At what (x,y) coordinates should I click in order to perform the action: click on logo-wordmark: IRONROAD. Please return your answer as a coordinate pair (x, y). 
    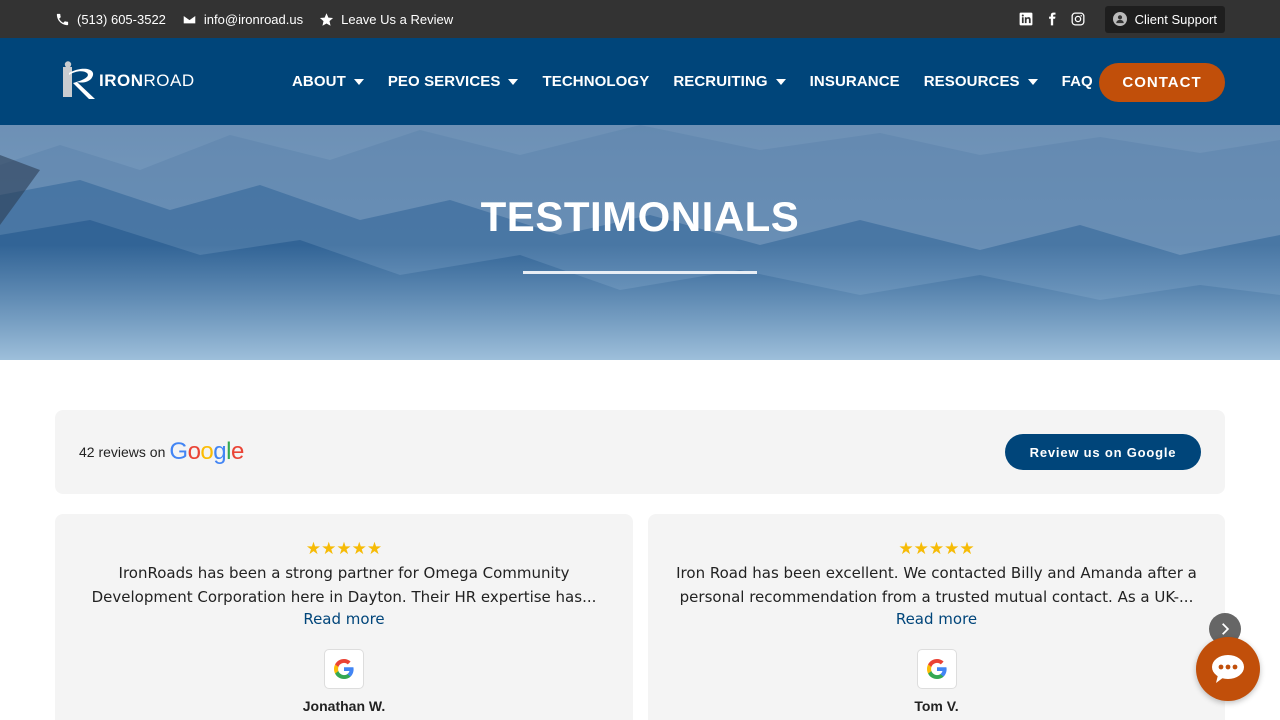
    Looking at the image, I should click on (147, 80).